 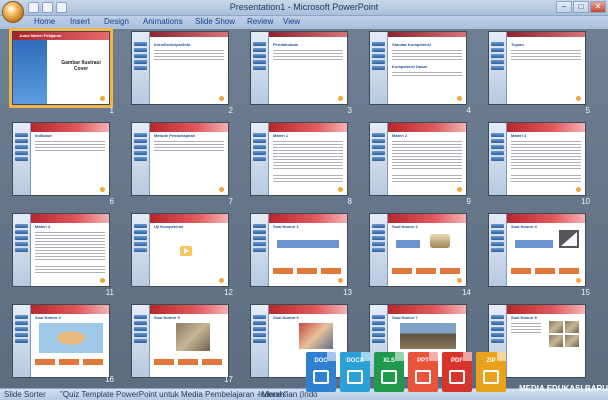 I want to click on slide-number: 15, so click(x=585, y=292).